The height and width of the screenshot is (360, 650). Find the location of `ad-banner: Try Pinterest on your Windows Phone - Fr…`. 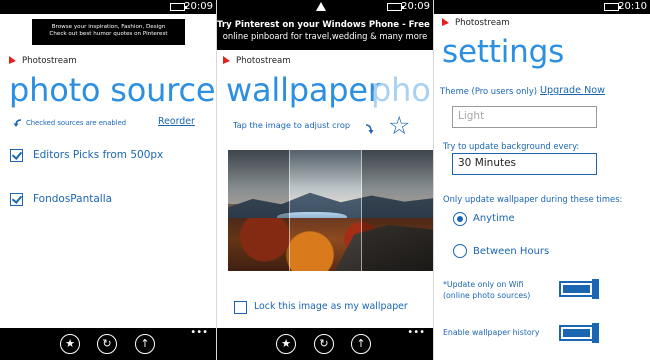

ad-banner: Try Pinterest on your Windows Phone - Fr… is located at coordinates (325, 32).